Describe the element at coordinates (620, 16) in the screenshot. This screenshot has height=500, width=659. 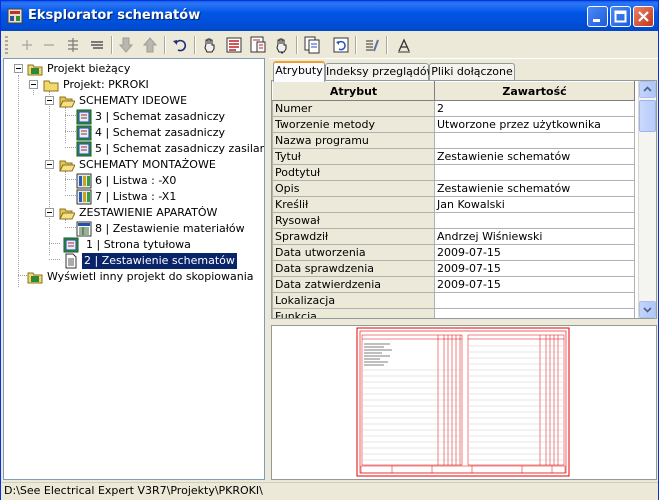
I see `maximize-button` at that location.